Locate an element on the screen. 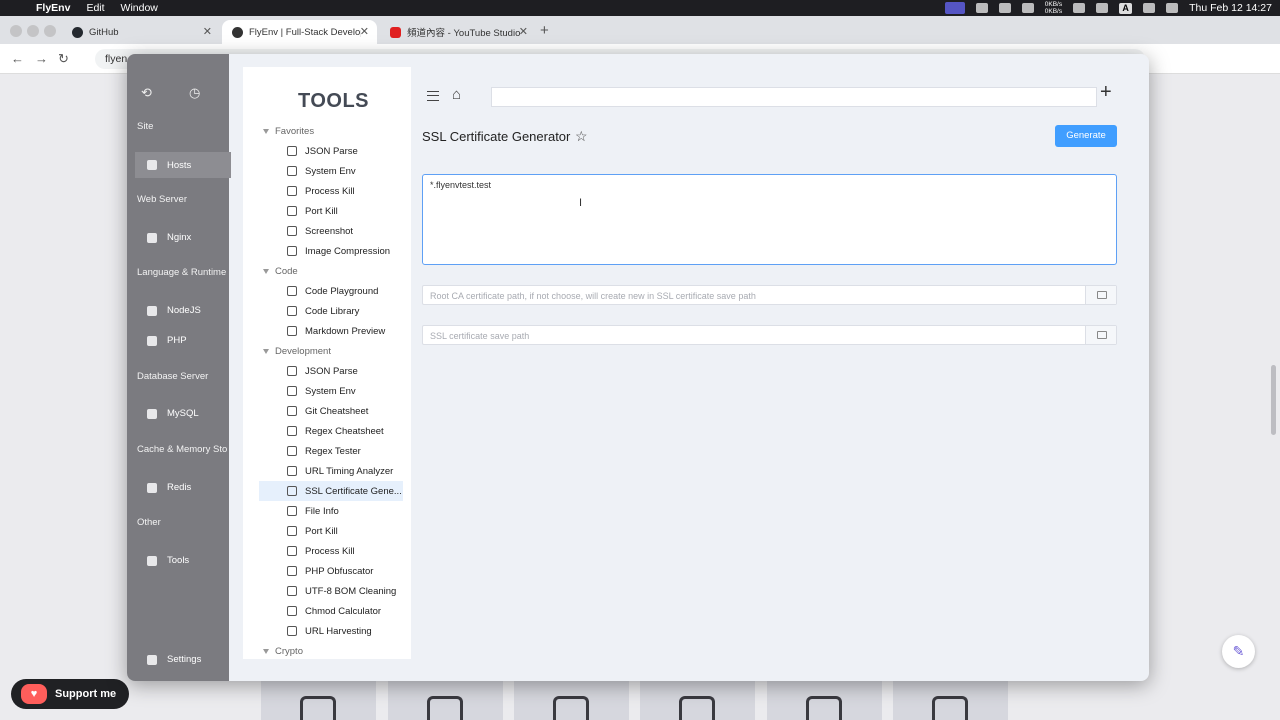 The width and height of the screenshot is (1280, 720). tab-flyenv: FlyEnv | Full-Stack Developm ✕ is located at coordinates (299, 32).